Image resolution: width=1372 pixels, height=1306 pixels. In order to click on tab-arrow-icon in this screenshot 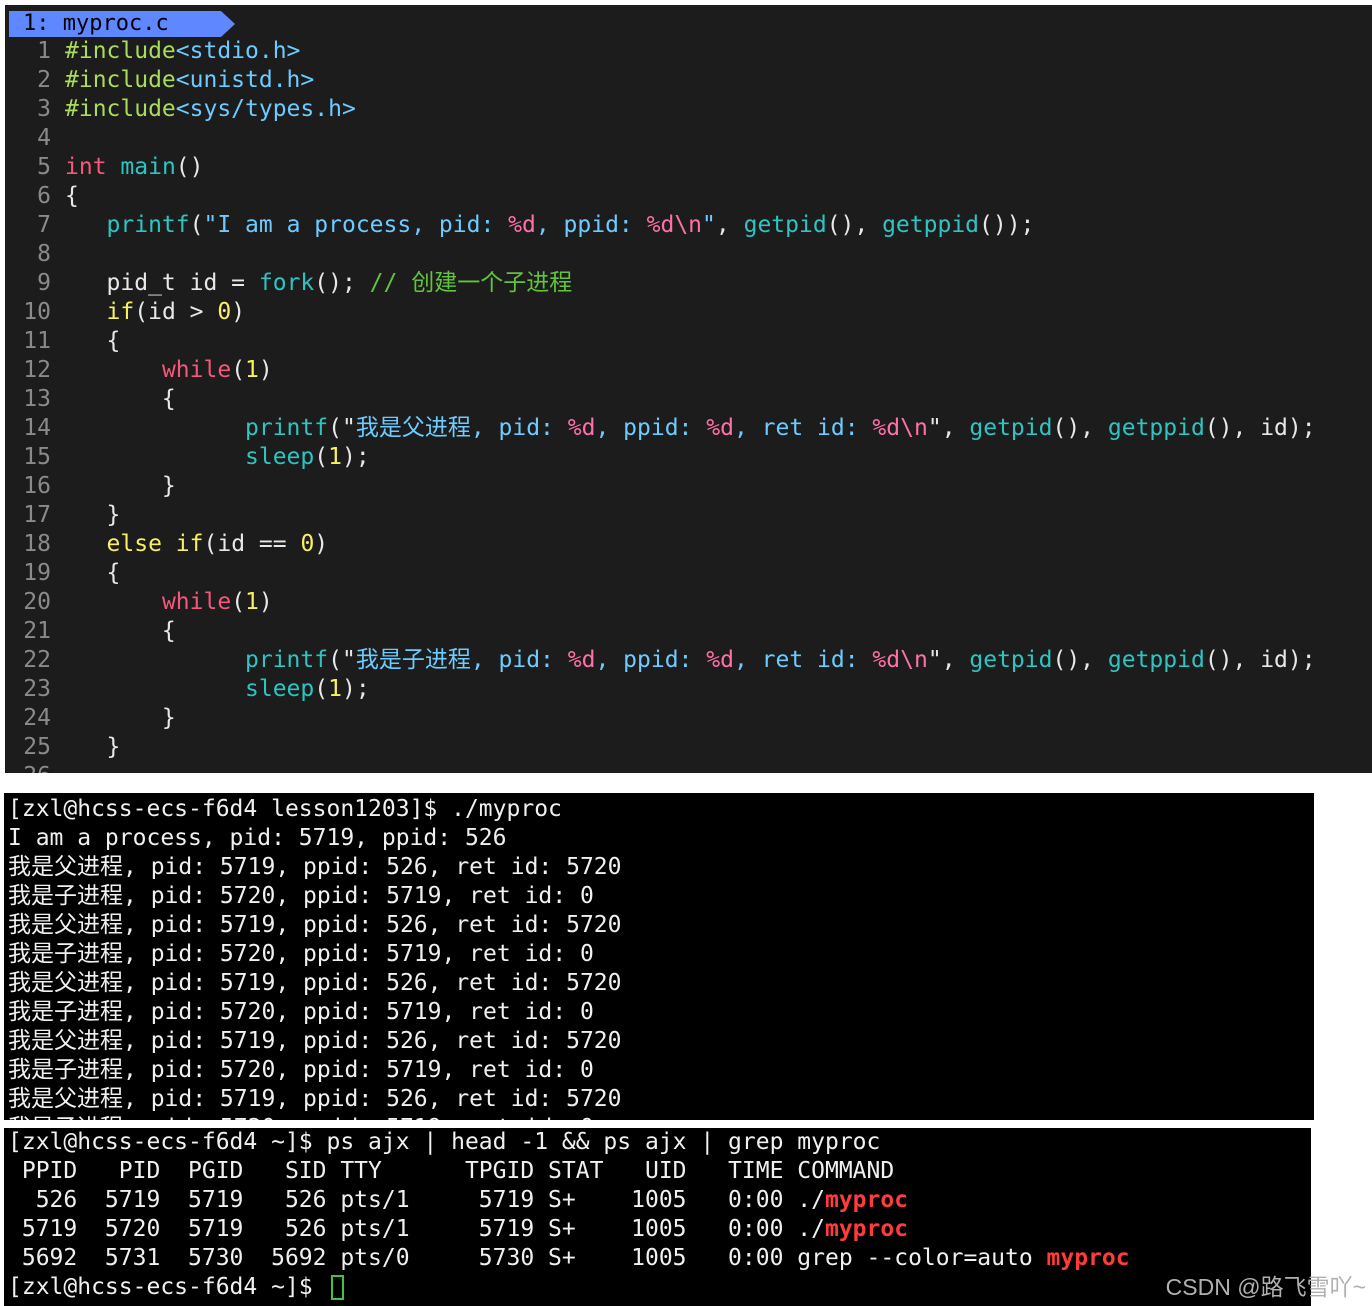, I will do `click(228, 24)`.